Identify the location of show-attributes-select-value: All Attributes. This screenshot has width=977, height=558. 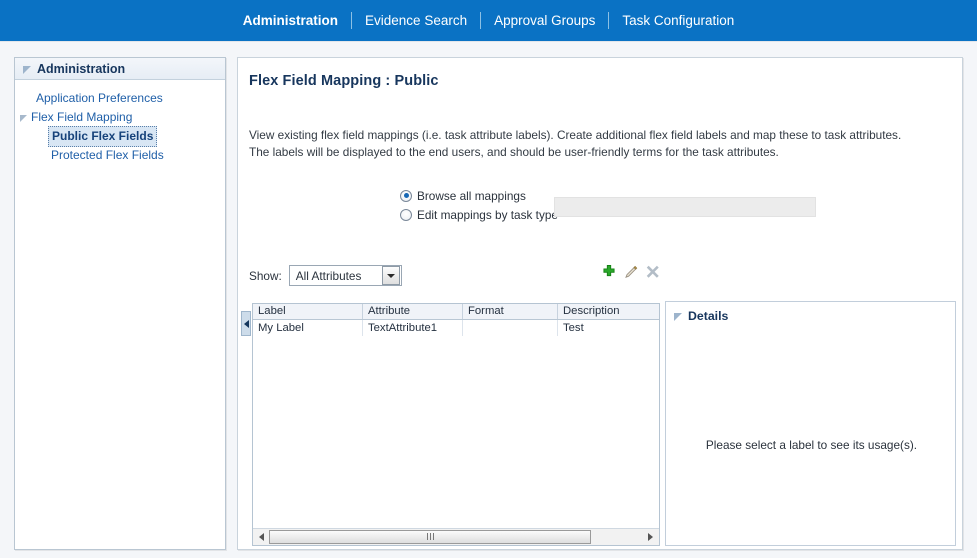
(328, 275).